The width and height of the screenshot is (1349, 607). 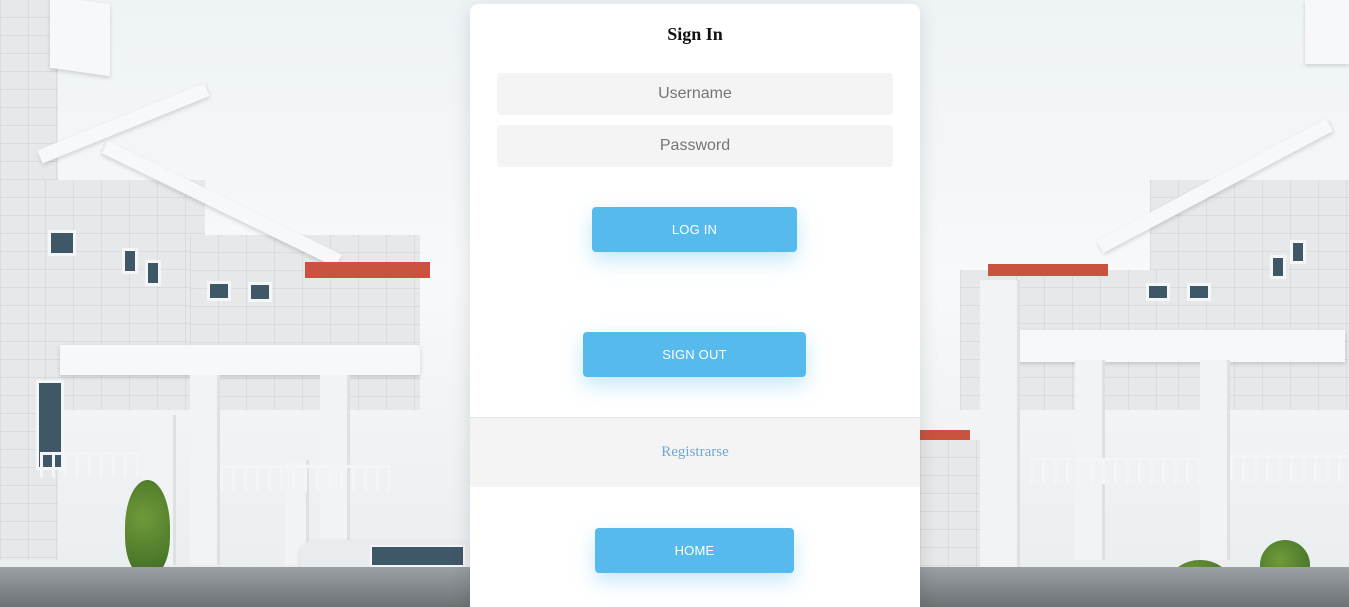 I want to click on password-input, so click(x=695, y=146).